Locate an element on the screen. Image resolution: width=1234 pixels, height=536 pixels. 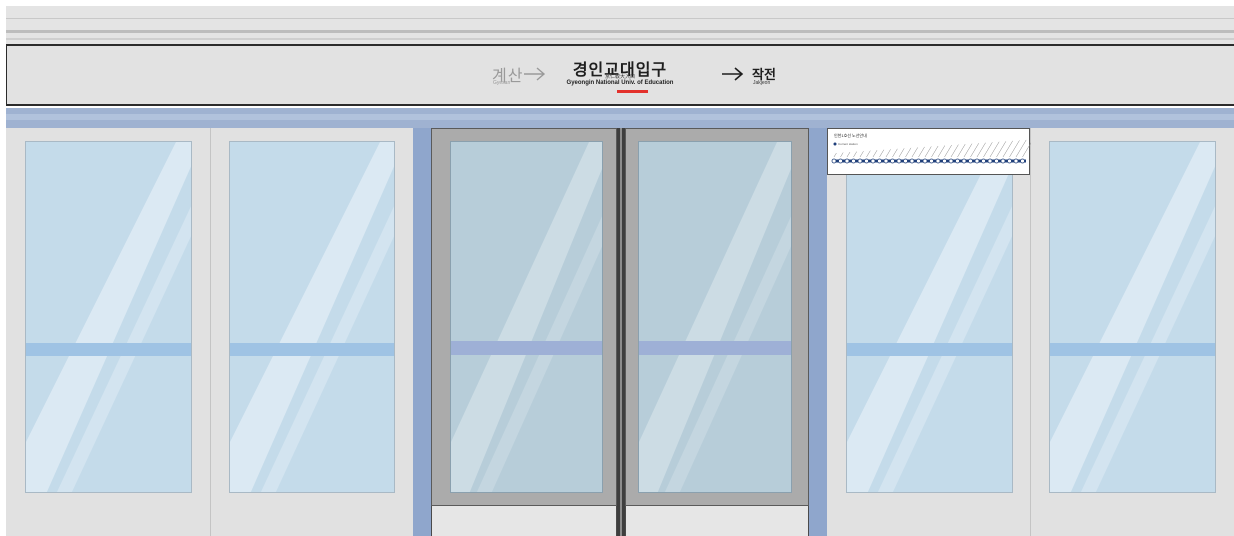
current-station-marker is located at coordinates (632, 91).